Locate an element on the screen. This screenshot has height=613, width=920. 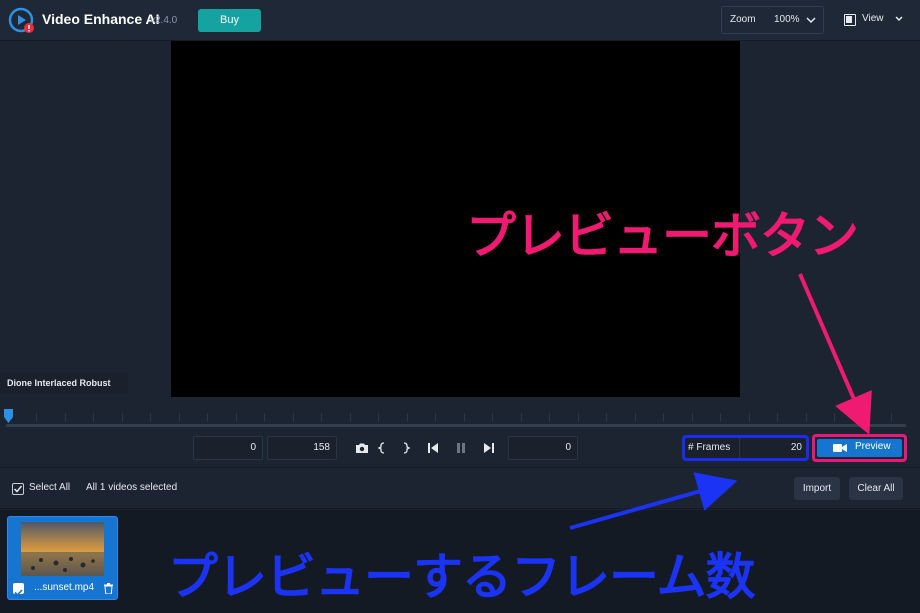
pause-icon is located at coordinates (461, 448).